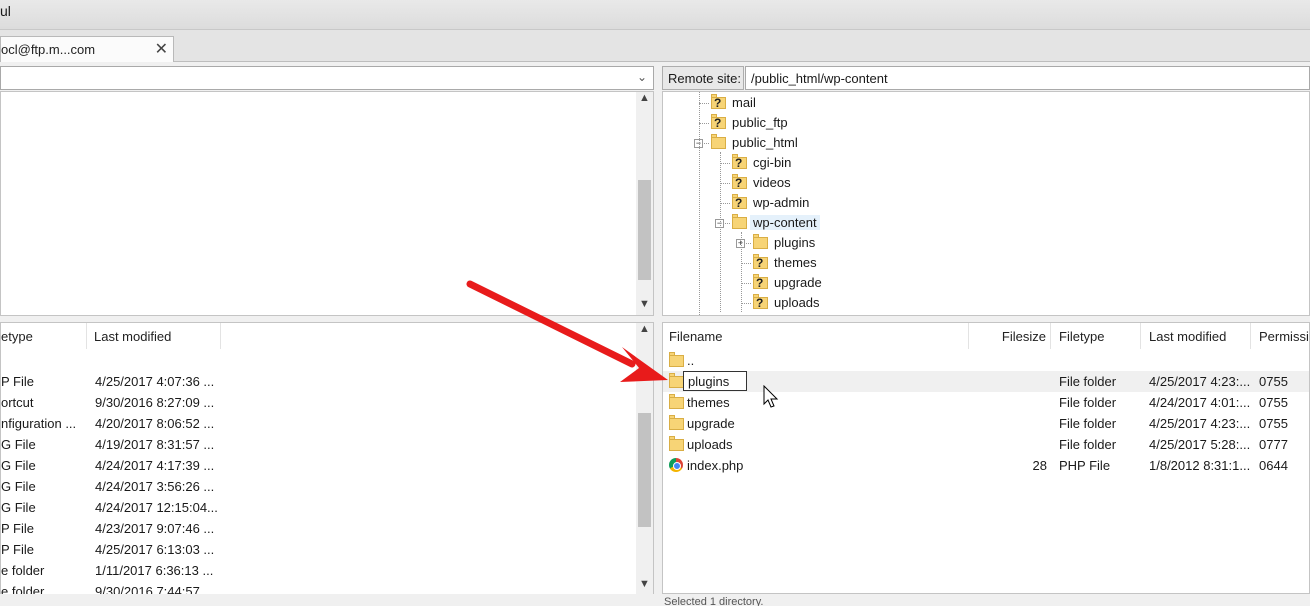 The image size is (1310, 606). I want to click on remote-path-input: /public_html/wp-content, so click(1027, 78).